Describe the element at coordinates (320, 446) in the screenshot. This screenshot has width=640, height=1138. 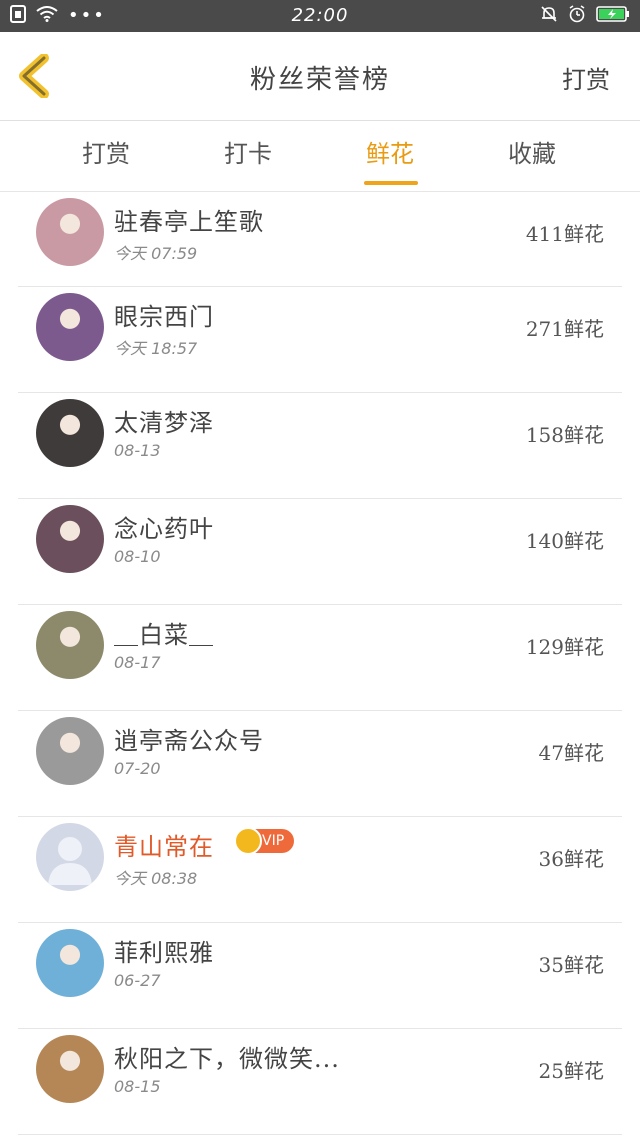
I see `list-item: 太清梦泽 08-13 158鲜花` at that location.